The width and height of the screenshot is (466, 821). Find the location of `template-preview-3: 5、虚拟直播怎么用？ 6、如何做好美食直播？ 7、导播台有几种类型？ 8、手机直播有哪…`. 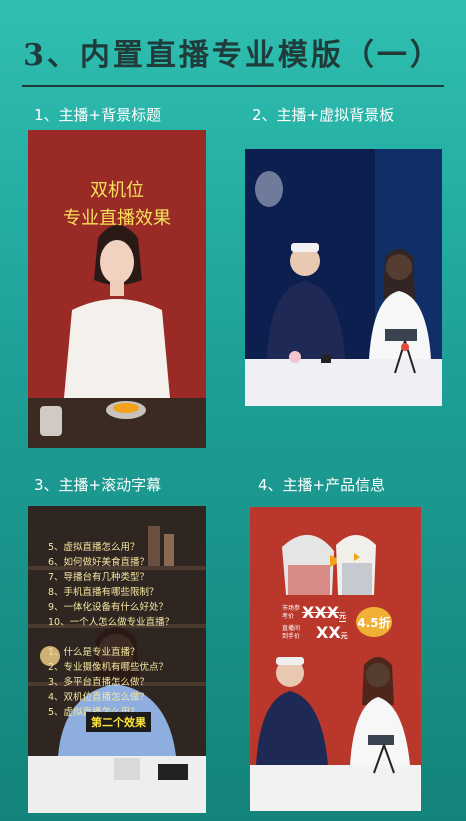

template-preview-3: 5、虚拟直播怎么用？ 6、如何做好美食直播？ 7、导播台有几种类型？ 8、手机直播有哪… is located at coordinates (117, 659).